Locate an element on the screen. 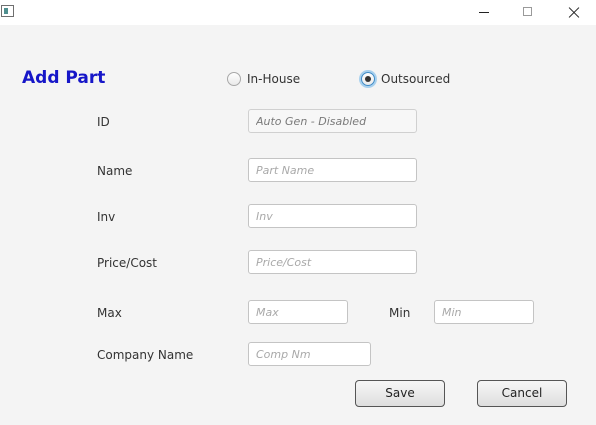 The height and width of the screenshot is (425, 596). inv-label: Inv is located at coordinates (106, 217).